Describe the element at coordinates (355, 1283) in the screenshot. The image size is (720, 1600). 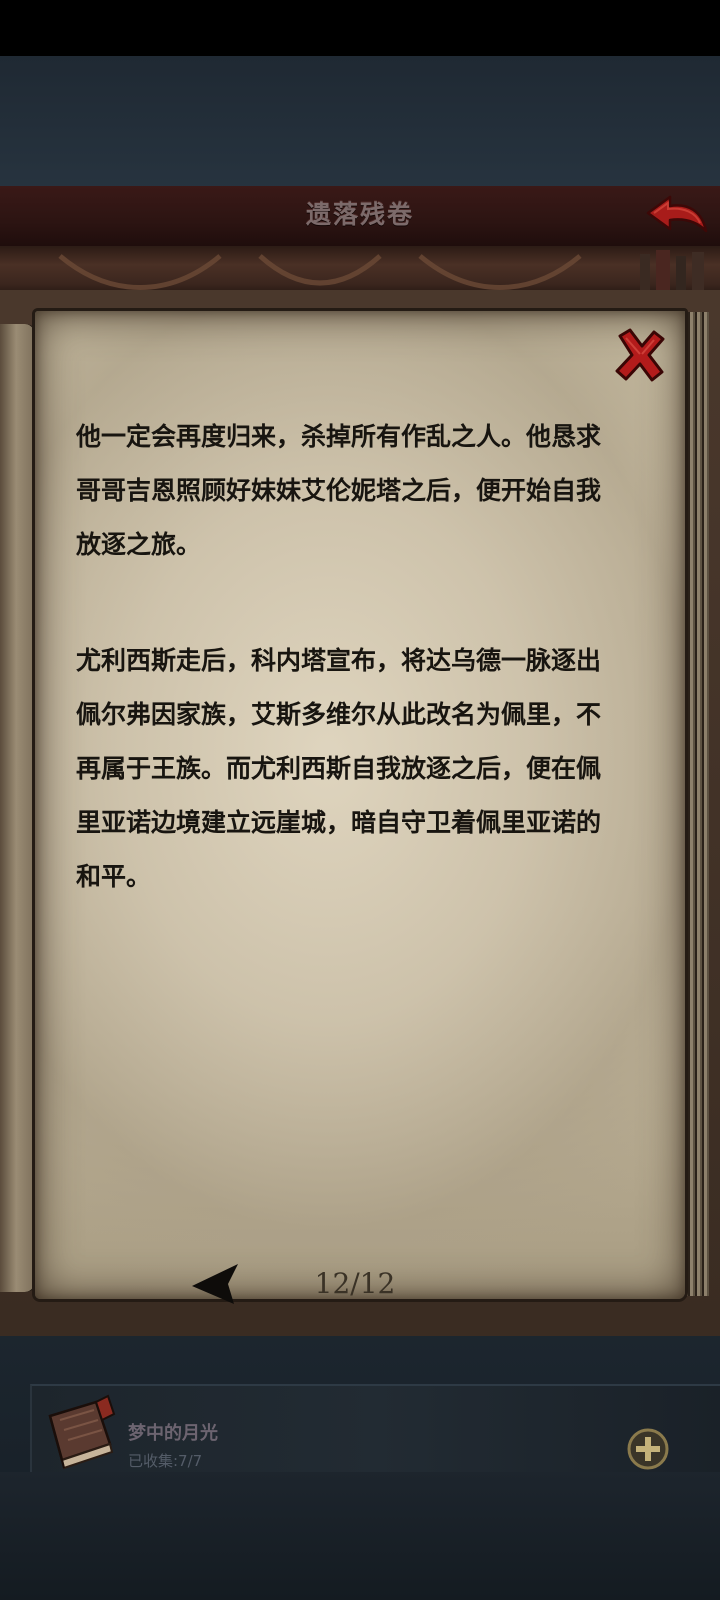
I see `page-counter: 12/12` at that location.